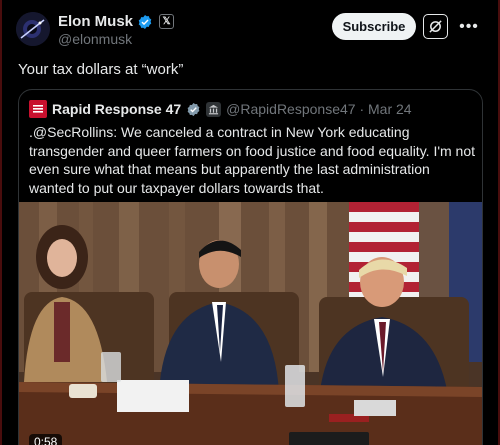  I want to click on grok-icon, so click(435, 26).